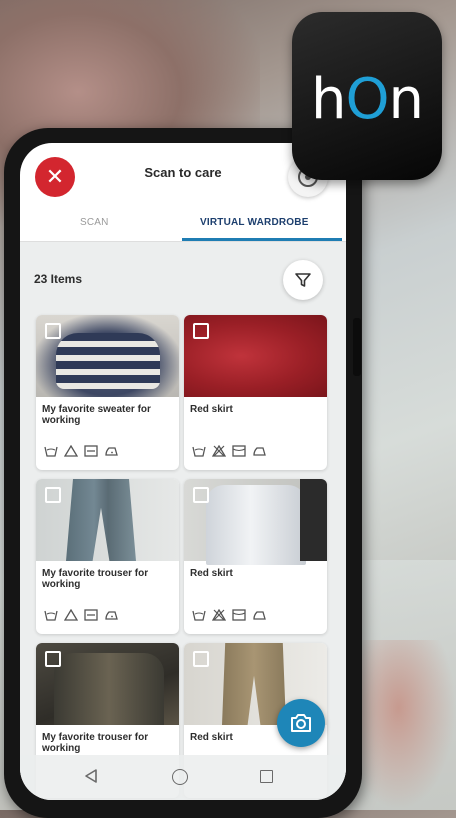 This screenshot has width=456, height=818. I want to click on tab-scan: SCAN, so click(94, 222).